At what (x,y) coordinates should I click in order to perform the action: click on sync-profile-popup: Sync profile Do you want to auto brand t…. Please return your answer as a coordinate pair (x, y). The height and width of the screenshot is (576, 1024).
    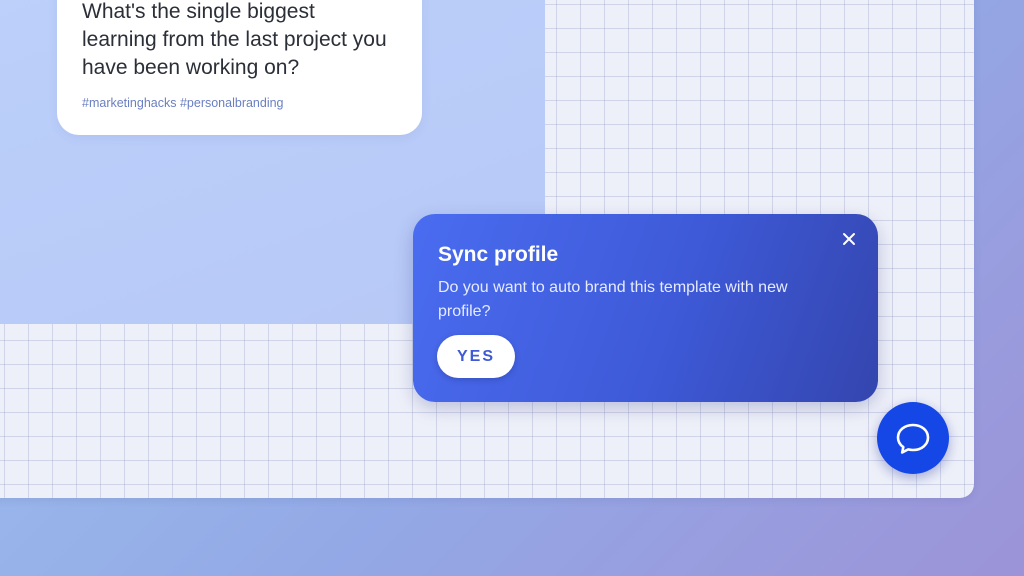
    Looking at the image, I should click on (645, 308).